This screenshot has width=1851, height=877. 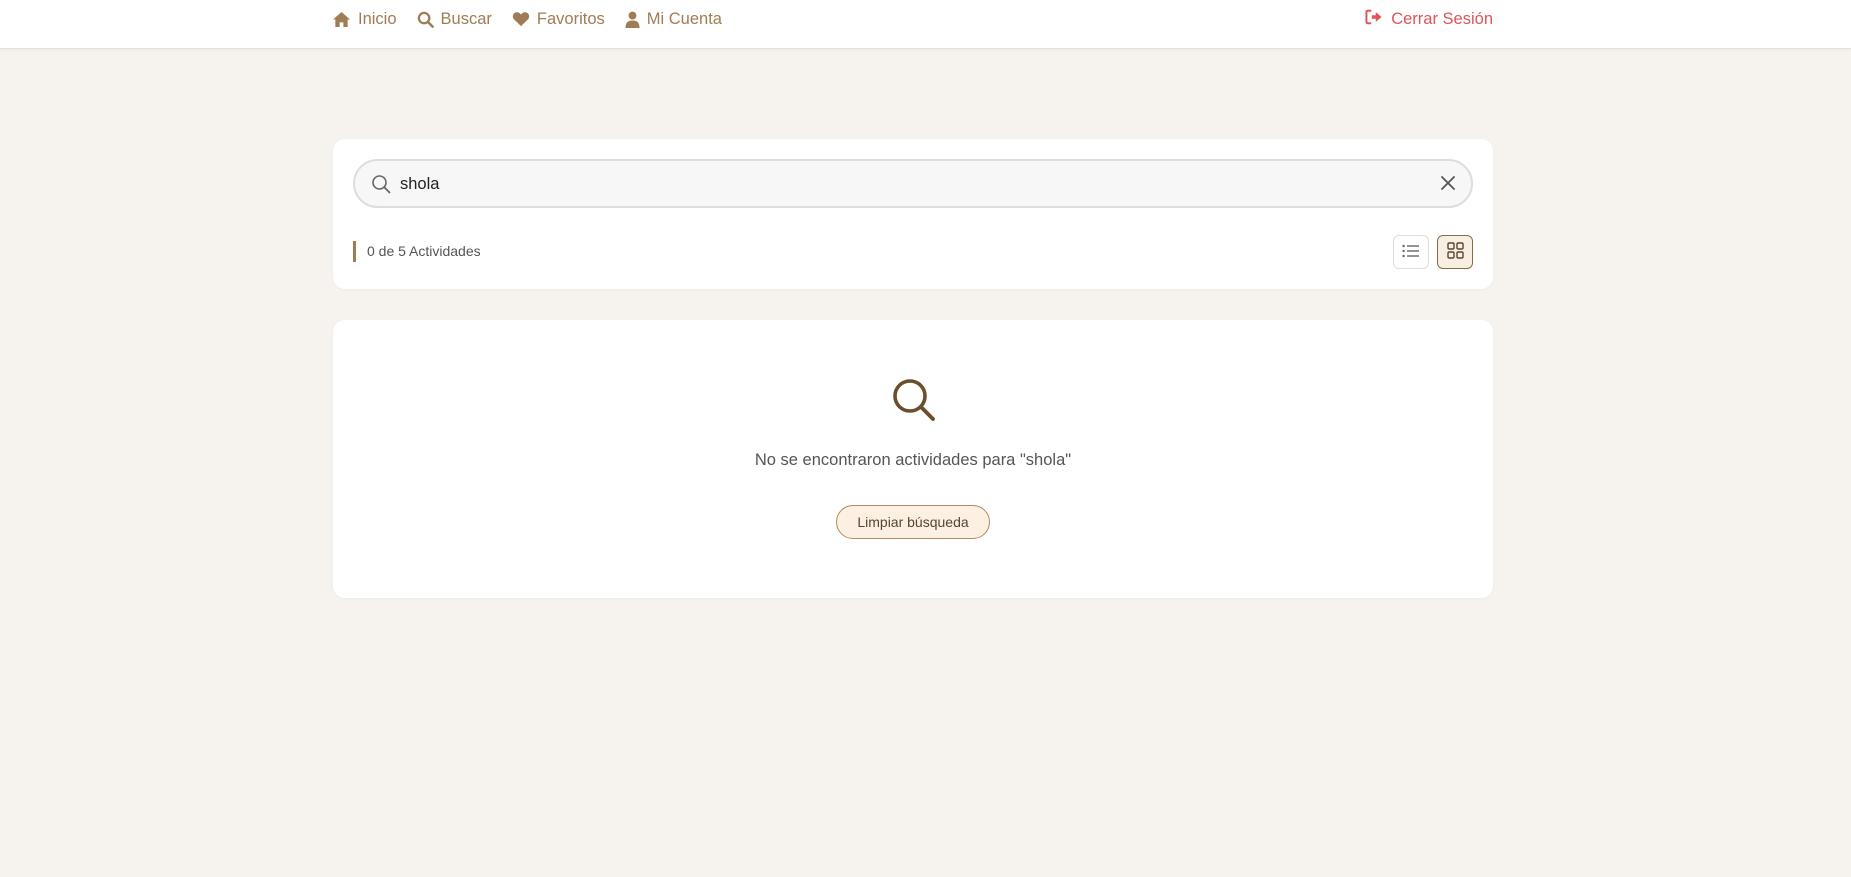 I want to click on nav-item-mi-cuenta: Mi Cuenta, so click(x=673, y=19).